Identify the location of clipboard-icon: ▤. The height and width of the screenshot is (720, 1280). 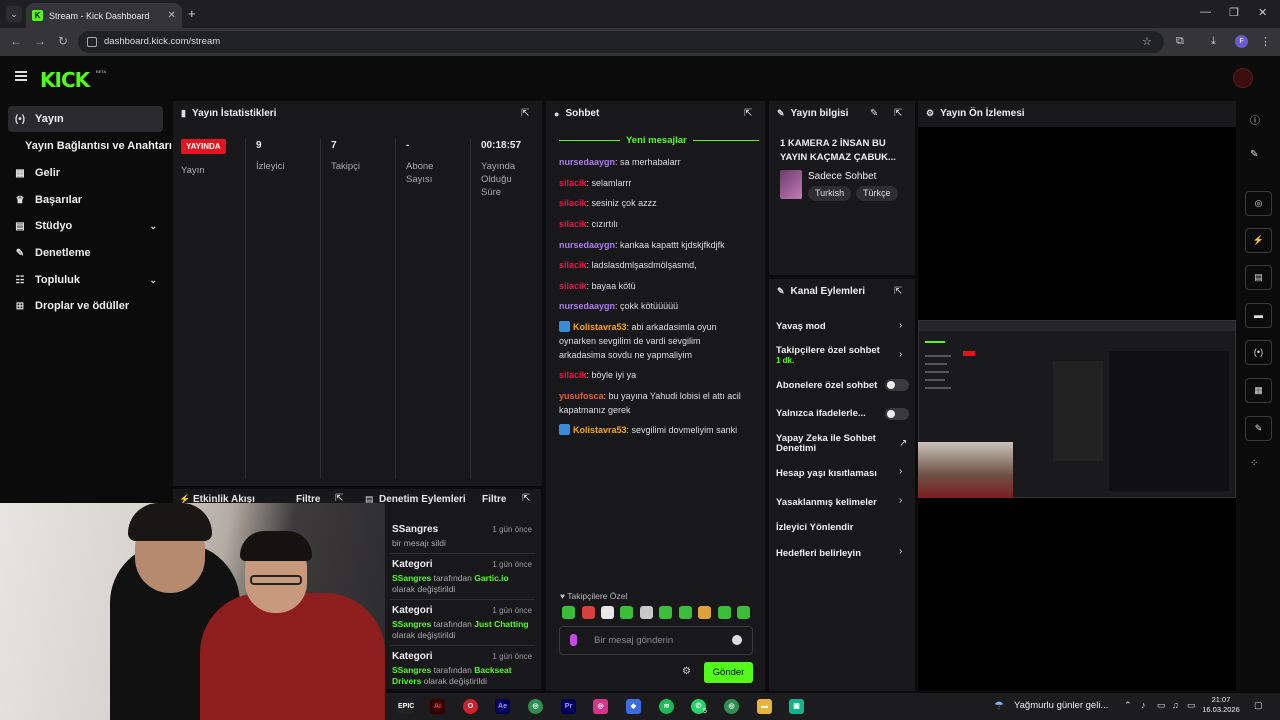
(1258, 277).